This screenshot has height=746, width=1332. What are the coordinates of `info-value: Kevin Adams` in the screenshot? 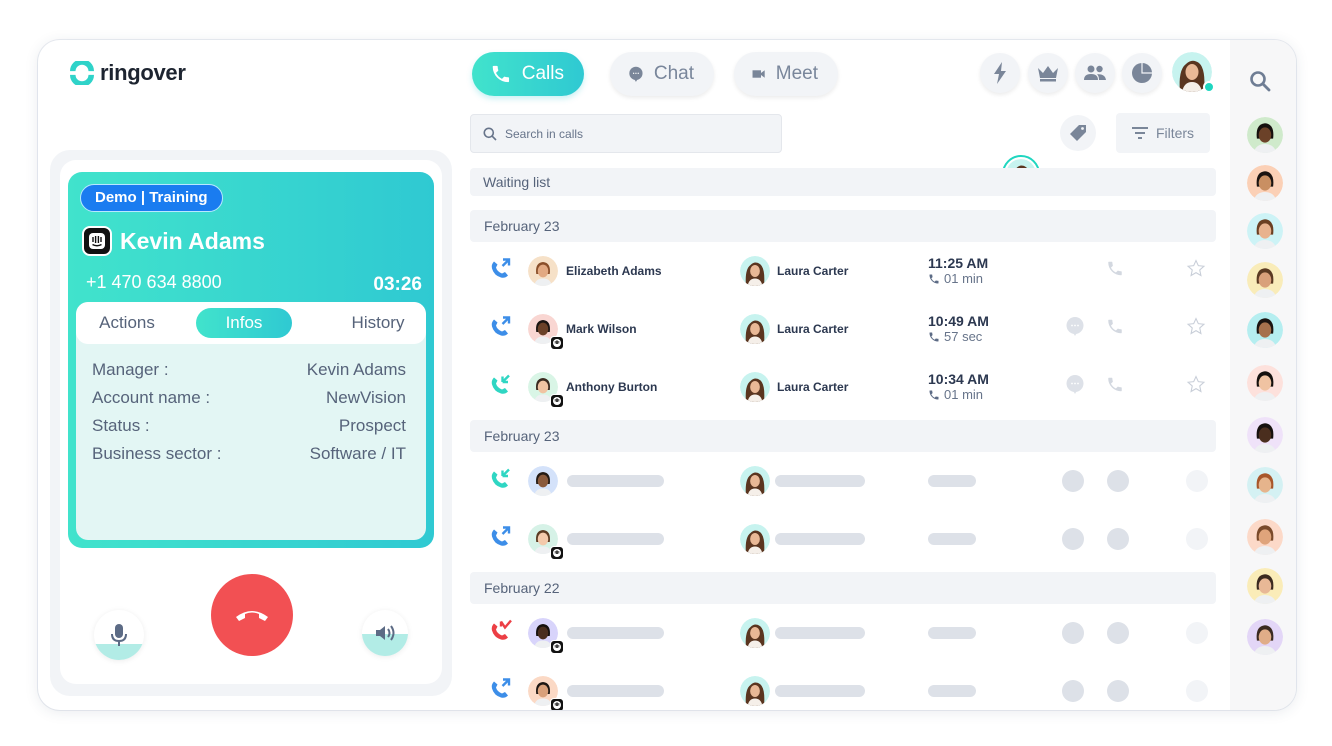 It's located at (356, 369).